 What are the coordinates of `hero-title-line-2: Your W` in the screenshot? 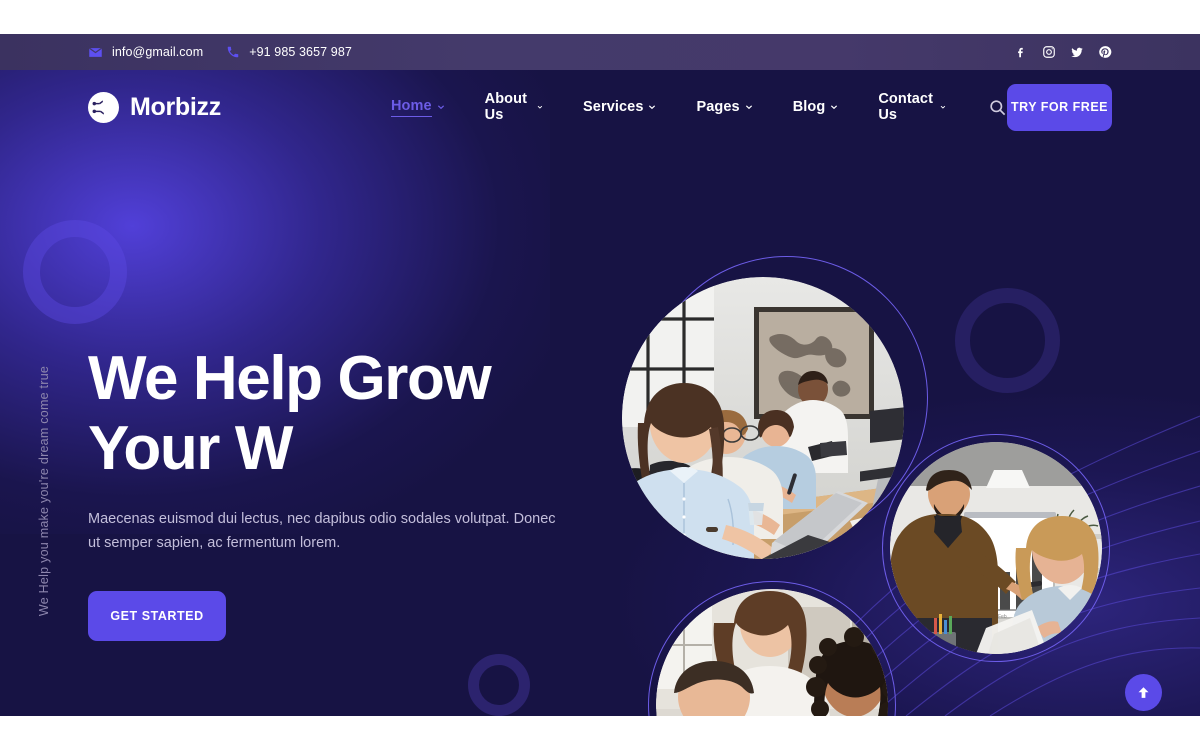 It's located at (190, 449).